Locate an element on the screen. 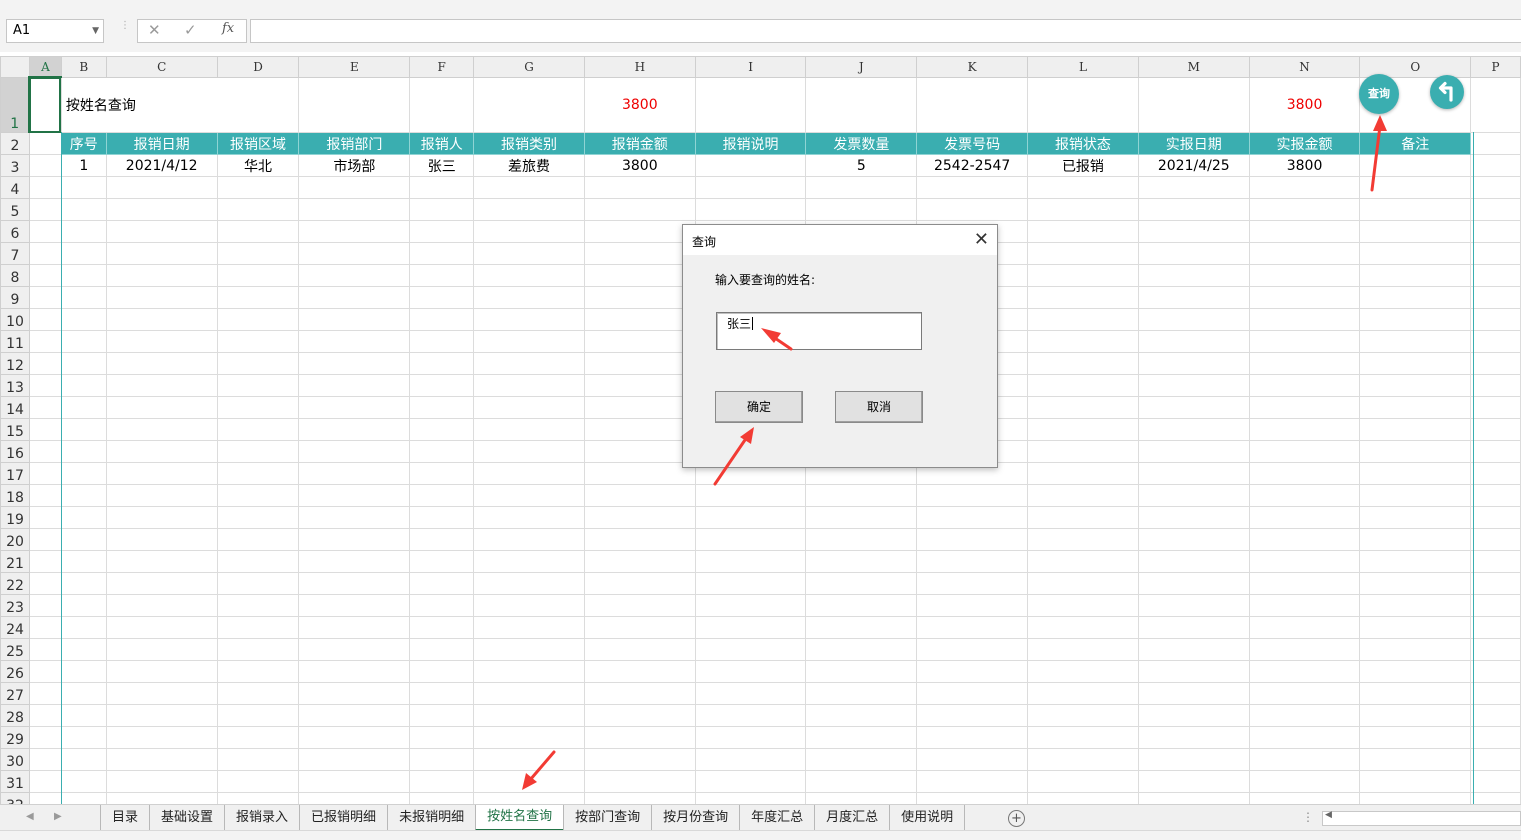 This screenshot has width=1521, height=840. row-header: 22 is located at coordinates (15, 583).